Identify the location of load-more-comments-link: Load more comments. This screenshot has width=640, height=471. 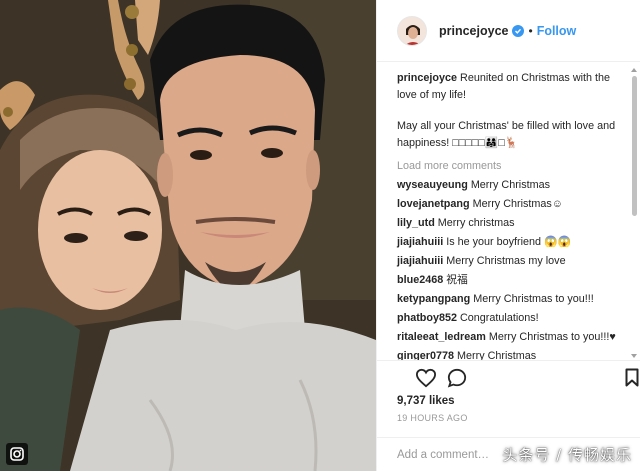
(511, 166).